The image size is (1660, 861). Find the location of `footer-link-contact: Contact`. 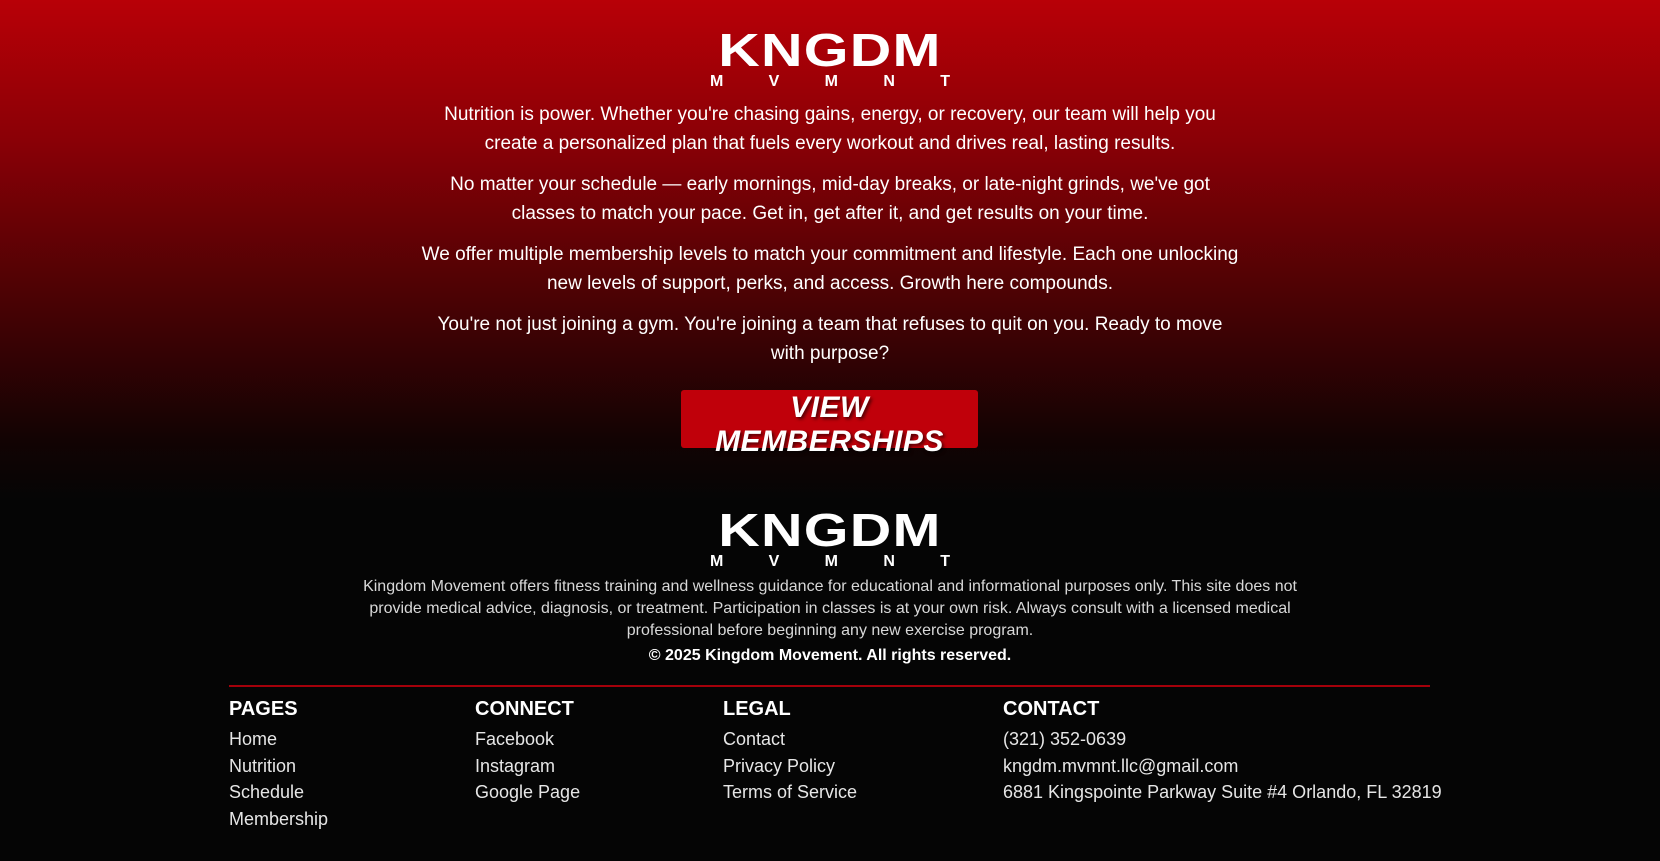

footer-link-contact: Contact is located at coordinates (790, 739).